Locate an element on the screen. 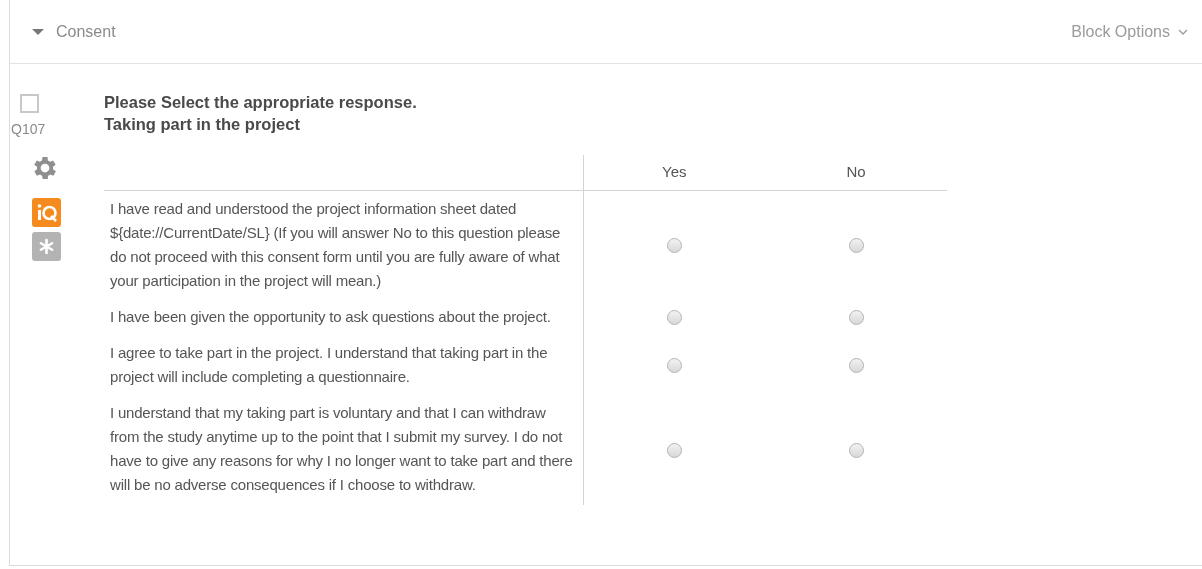 The image size is (1202, 569). checkbox is located at coordinates (29, 103).